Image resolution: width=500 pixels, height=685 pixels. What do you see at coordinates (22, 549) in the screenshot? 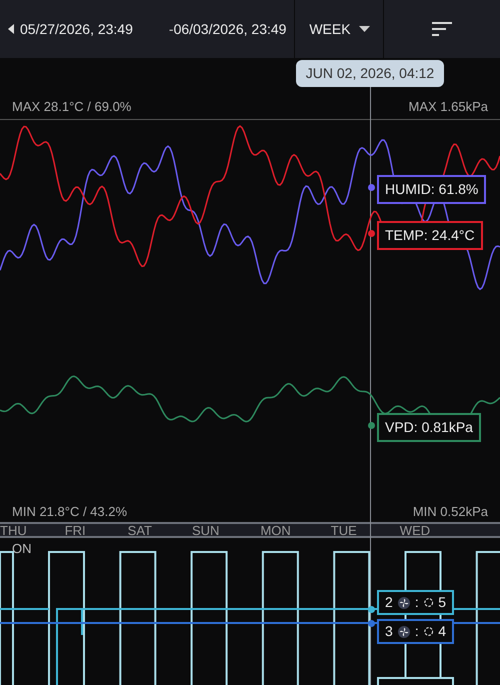
I see `switch-state-label: ON` at bounding box center [22, 549].